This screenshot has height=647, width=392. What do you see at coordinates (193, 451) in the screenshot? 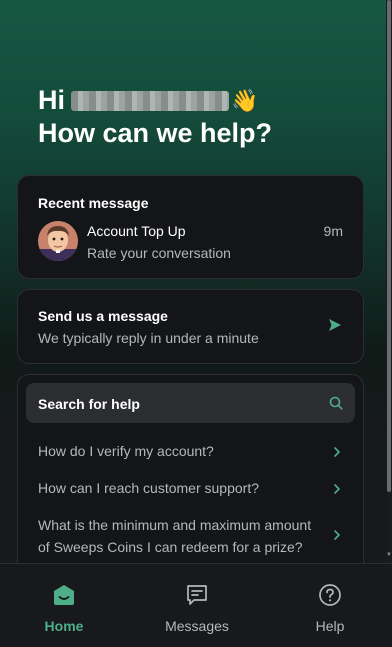
I see `help-article-verify-account: How do I verify my account?` at bounding box center [193, 451].